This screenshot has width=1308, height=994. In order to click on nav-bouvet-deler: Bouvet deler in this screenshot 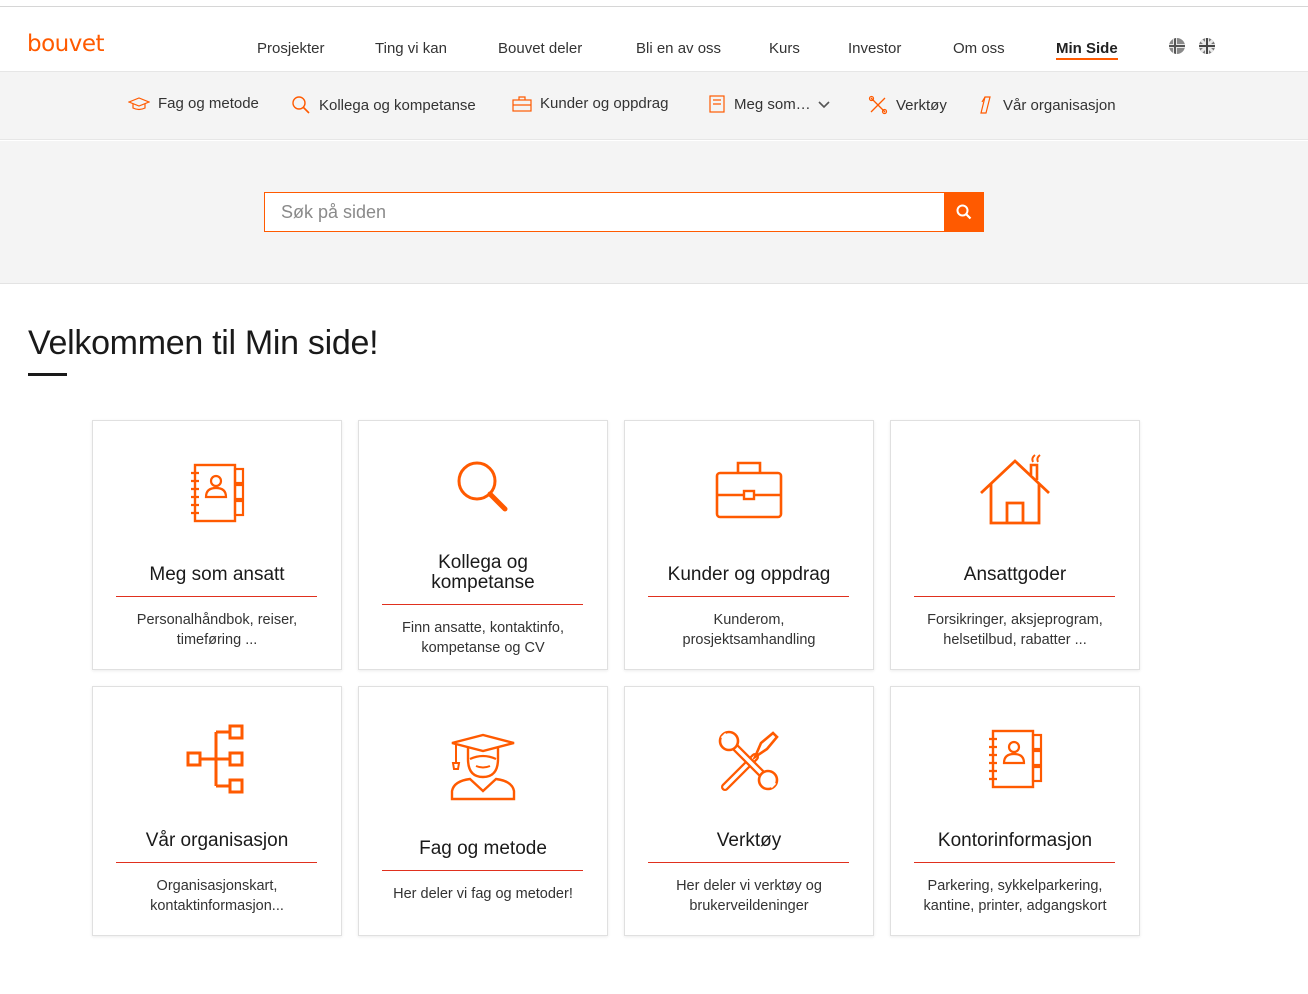, I will do `click(540, 48)`.